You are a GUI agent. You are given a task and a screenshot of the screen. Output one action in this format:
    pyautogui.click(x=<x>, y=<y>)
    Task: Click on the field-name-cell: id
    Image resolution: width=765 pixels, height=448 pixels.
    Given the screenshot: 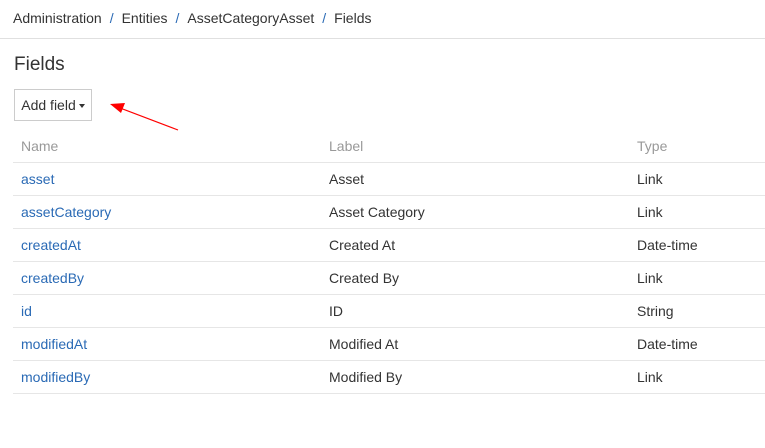 What is the action you would take?
    pyautogui.click(x=167, y=311)
    